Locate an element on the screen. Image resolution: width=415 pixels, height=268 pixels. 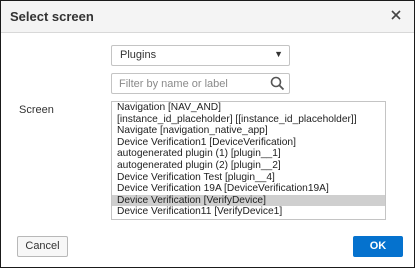
screen-option: autogenerated plugin (2) [plugin__2] is located at coordinates (248, 166).